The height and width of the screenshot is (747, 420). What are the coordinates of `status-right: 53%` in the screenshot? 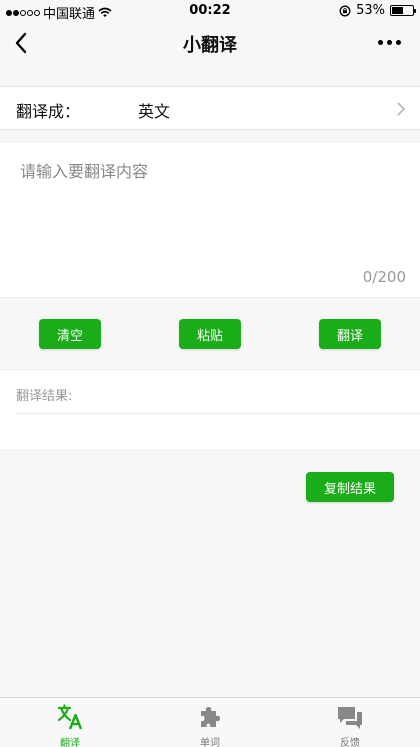 It's located at (377, 10).